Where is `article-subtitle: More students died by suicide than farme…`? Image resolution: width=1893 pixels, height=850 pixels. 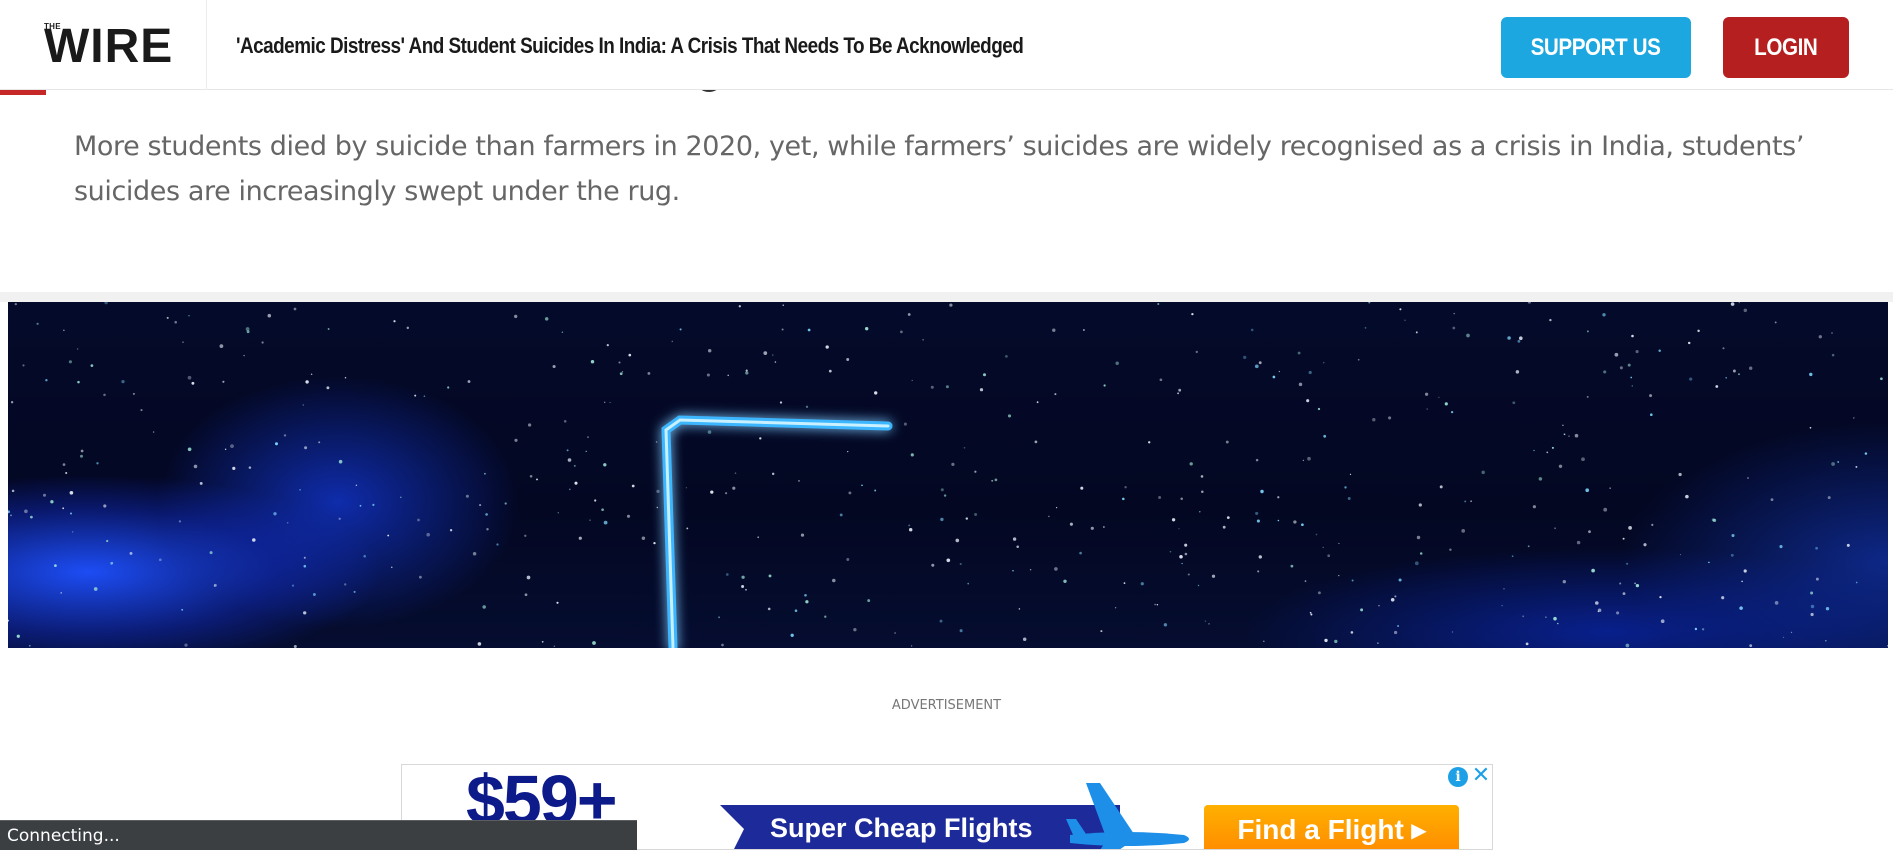
article-subtitle: More students died by suicide than farme… is located at coordinates (939, 169).